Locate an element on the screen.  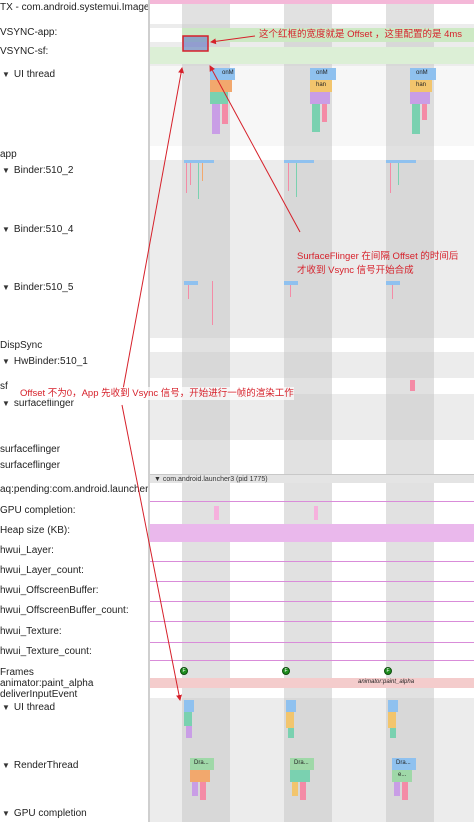
track-label-surfaceflinger-2: surfaceflinger is located at coordinates (30, 466).